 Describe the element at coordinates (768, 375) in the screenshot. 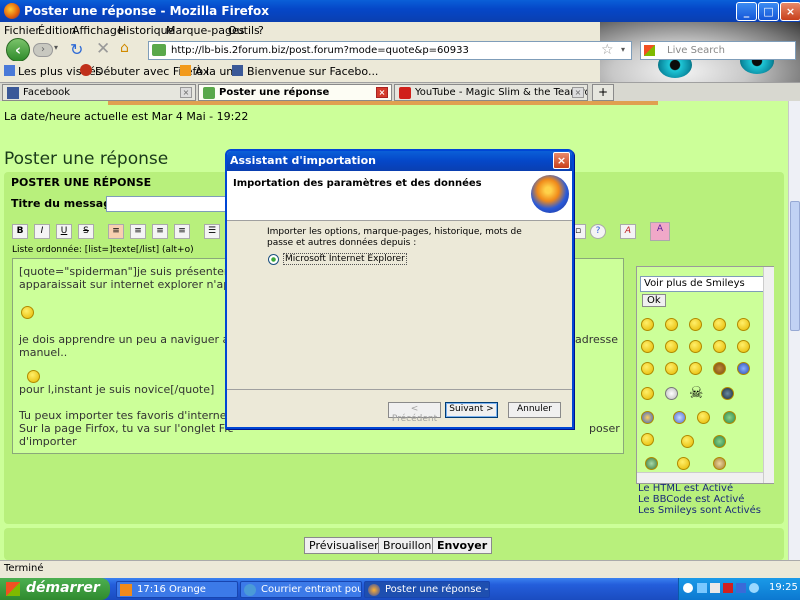

I see `smiley-scrollbar` at that location.